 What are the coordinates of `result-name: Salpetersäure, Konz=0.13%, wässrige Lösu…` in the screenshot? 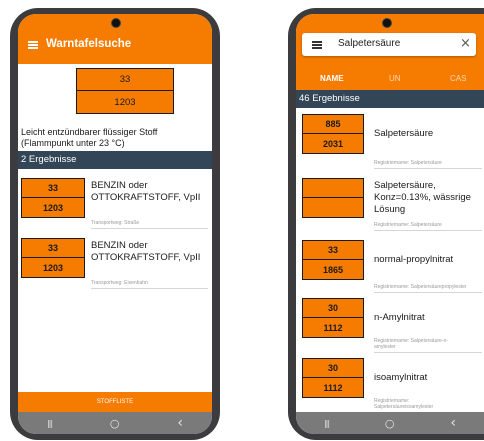 It's located at (422, 197).